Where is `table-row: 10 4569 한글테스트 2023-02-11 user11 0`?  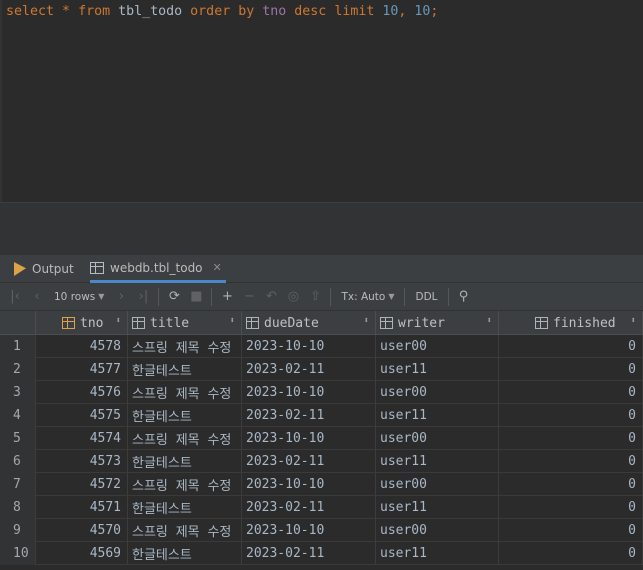
table-row: 10 4569 한글테스트 2023-02-11 user11 0 is located at coordinates (321, 553).